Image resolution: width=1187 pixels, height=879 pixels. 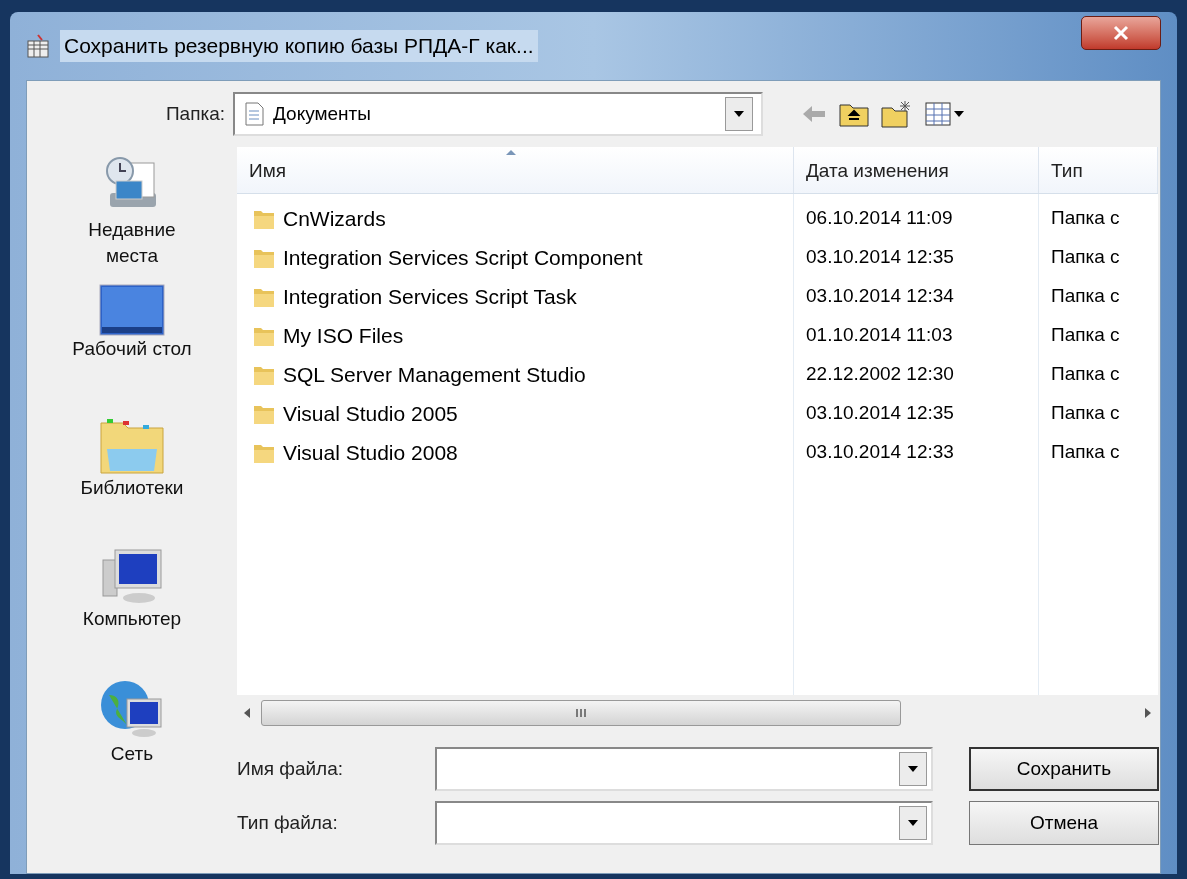 I want to click on place-label: Недавние места, so click(x=132, y=243).